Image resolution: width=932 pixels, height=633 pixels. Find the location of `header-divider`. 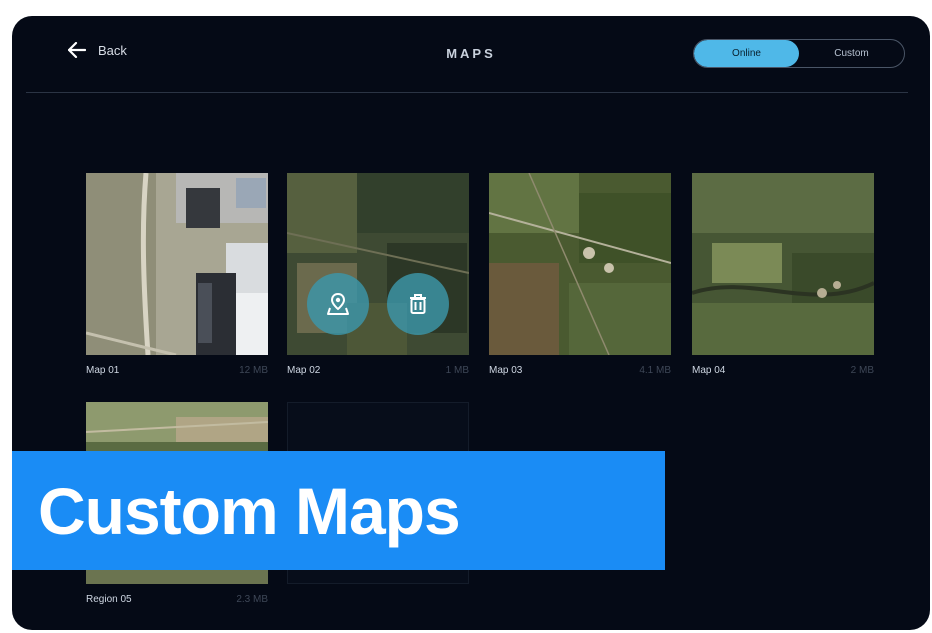

header-divider is located at coordinates (467, 92).